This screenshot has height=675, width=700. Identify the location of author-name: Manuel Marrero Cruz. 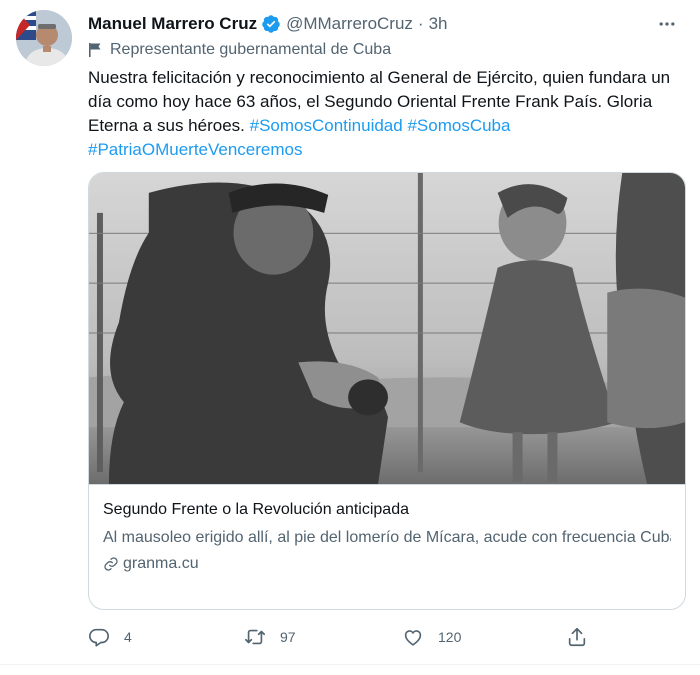
(172, 24).